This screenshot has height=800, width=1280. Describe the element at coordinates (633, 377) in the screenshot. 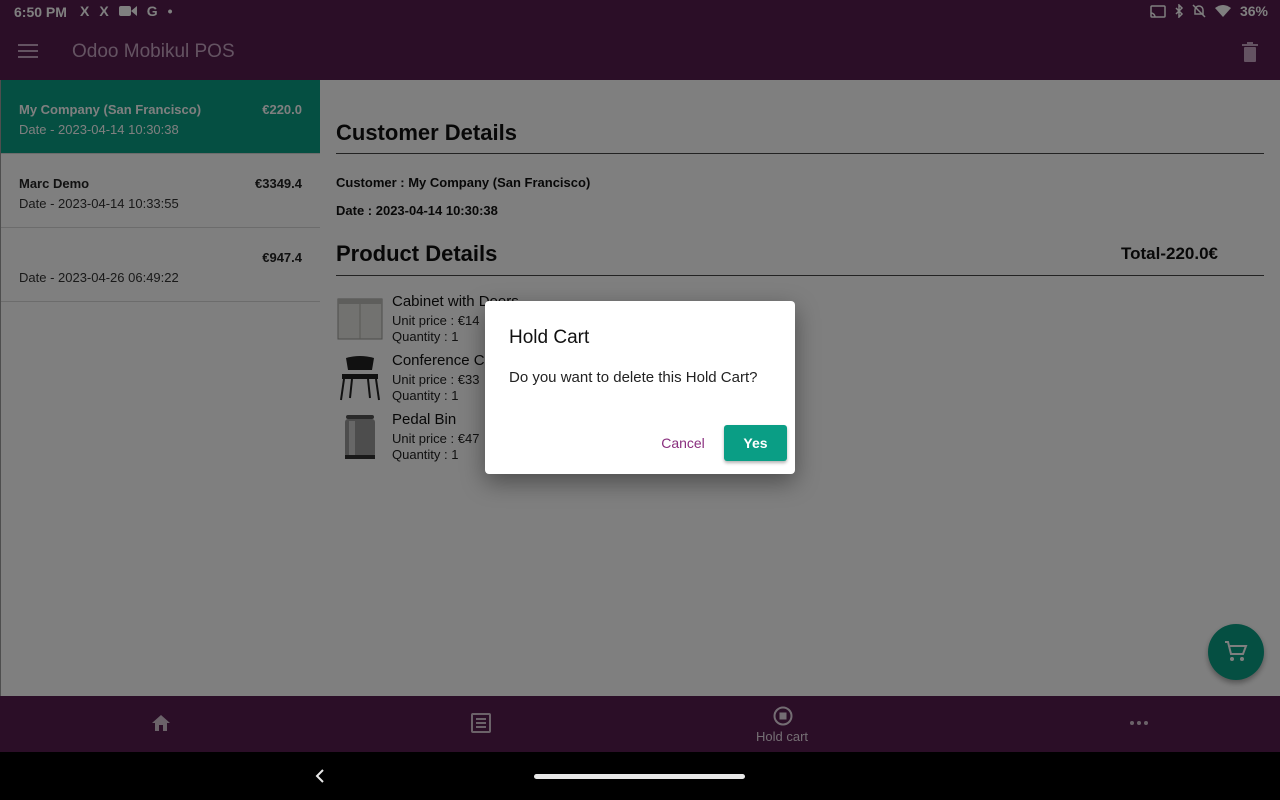

I see `dialog-message: Do you want to delete this Hold Cart?` at that location.